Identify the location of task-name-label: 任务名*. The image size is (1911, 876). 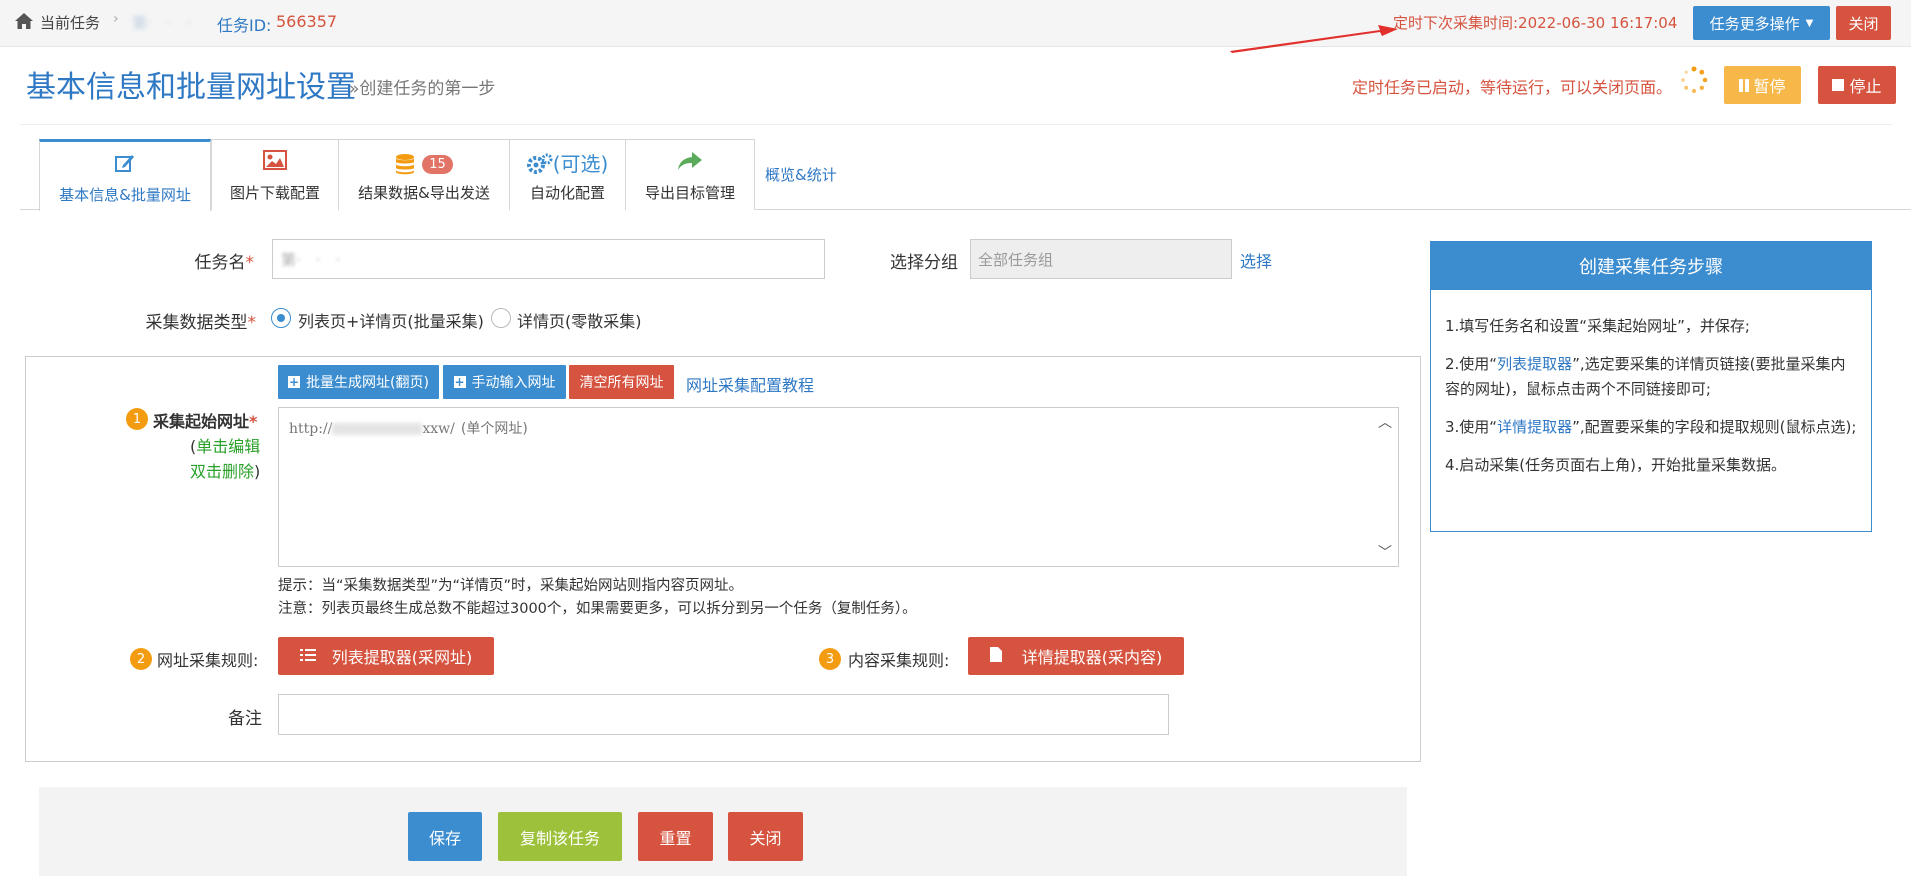
(224, 263).